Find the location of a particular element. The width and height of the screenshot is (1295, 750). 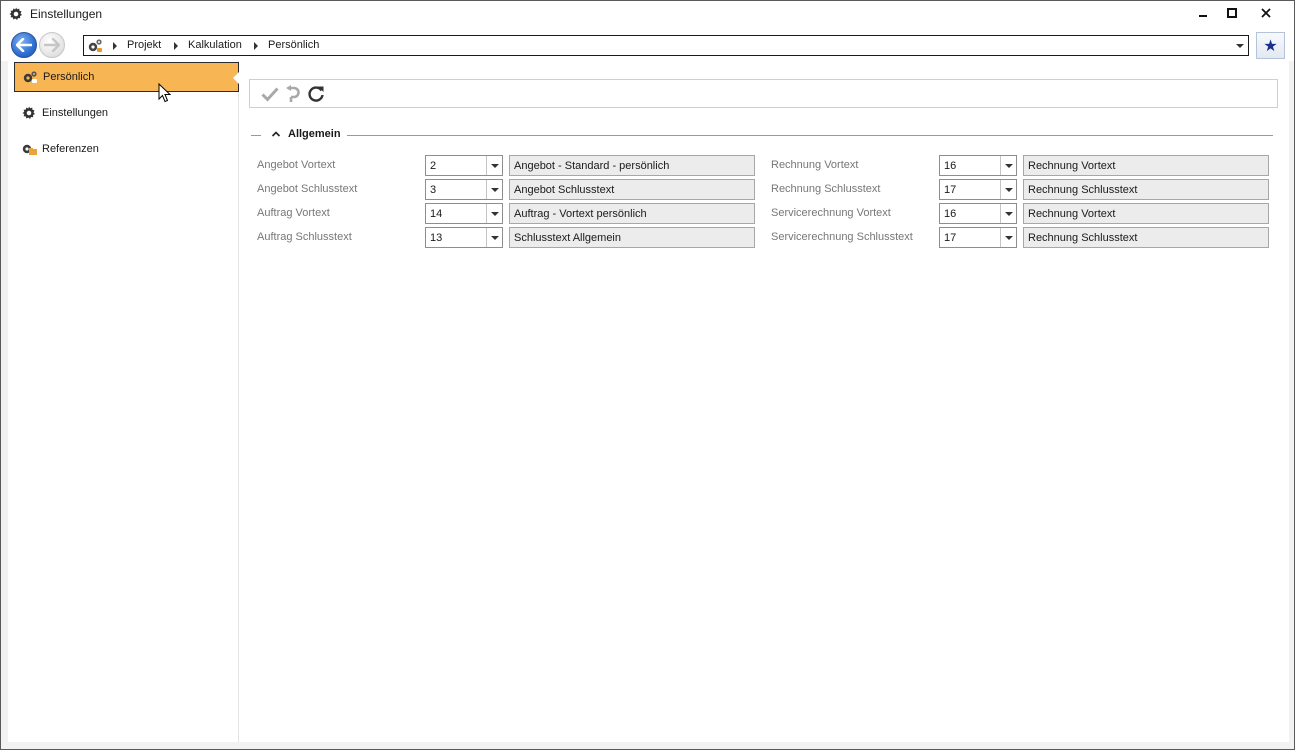

refresh-icon is located at coordinates (316, 94).